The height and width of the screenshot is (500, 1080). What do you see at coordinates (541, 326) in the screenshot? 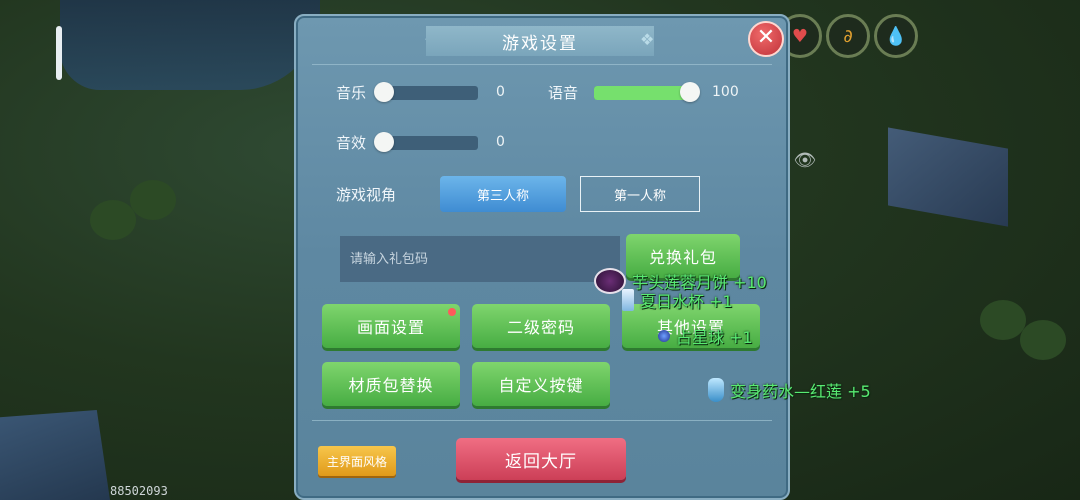
I see `second-password-button: 二级密码` at bounding box center [541, 326].